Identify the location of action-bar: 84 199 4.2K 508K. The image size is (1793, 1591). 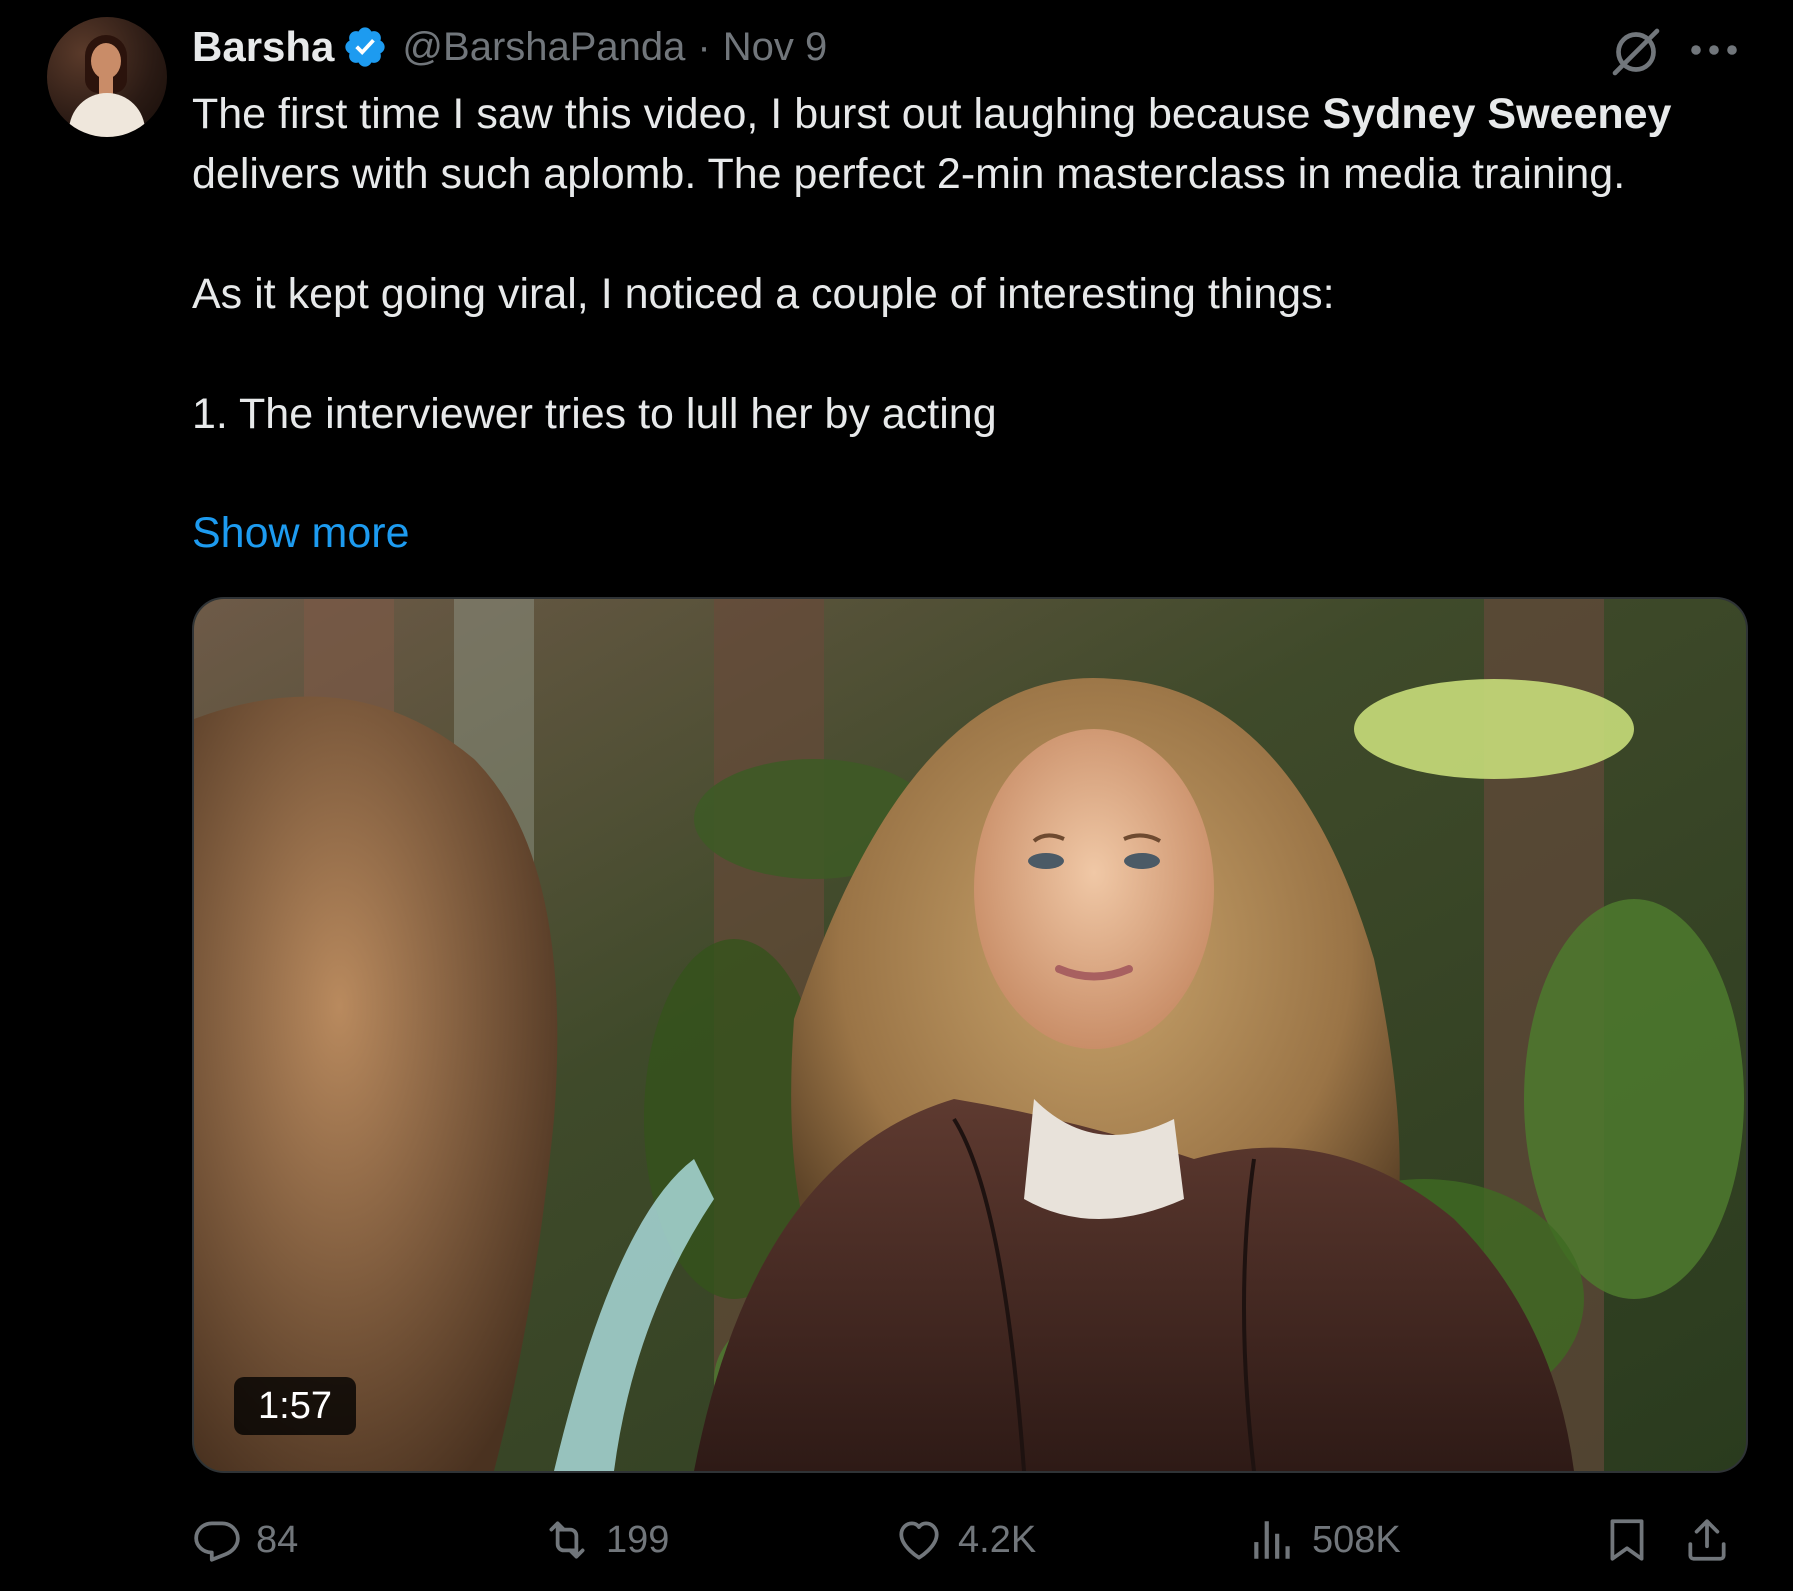
(972, 1540).